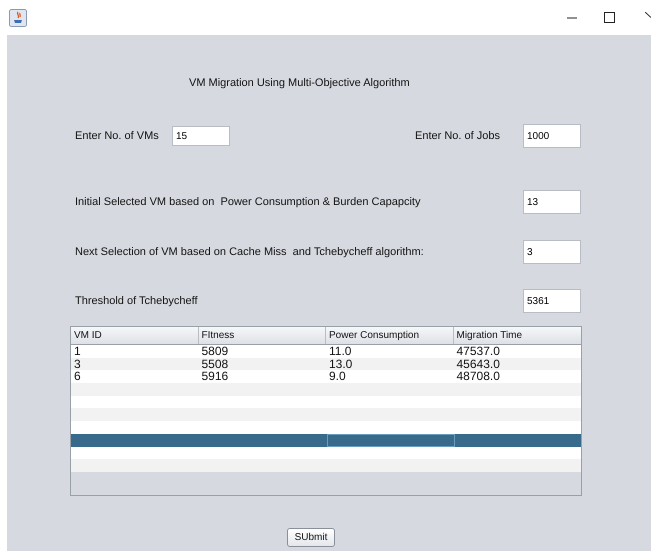  What do you see at coordinates (215, 351) in the screenshot?
I see `table-cell-text: 5809` at bounding box center [215, 351].